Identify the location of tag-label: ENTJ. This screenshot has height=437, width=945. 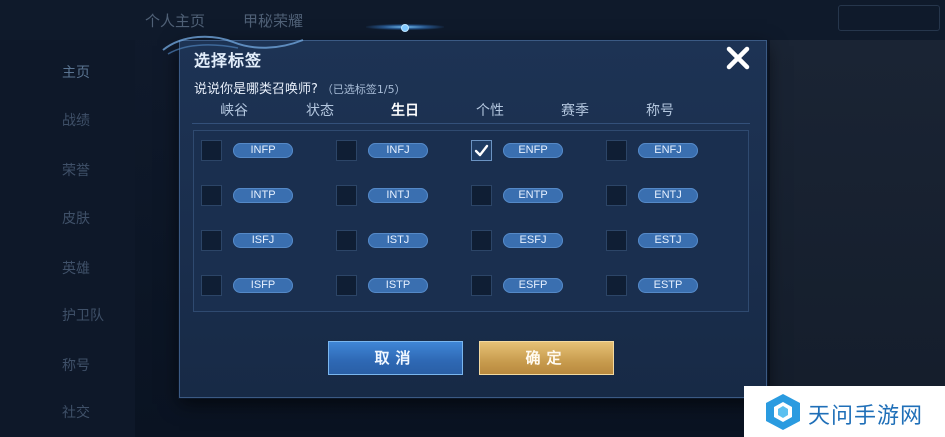
(668, 195).